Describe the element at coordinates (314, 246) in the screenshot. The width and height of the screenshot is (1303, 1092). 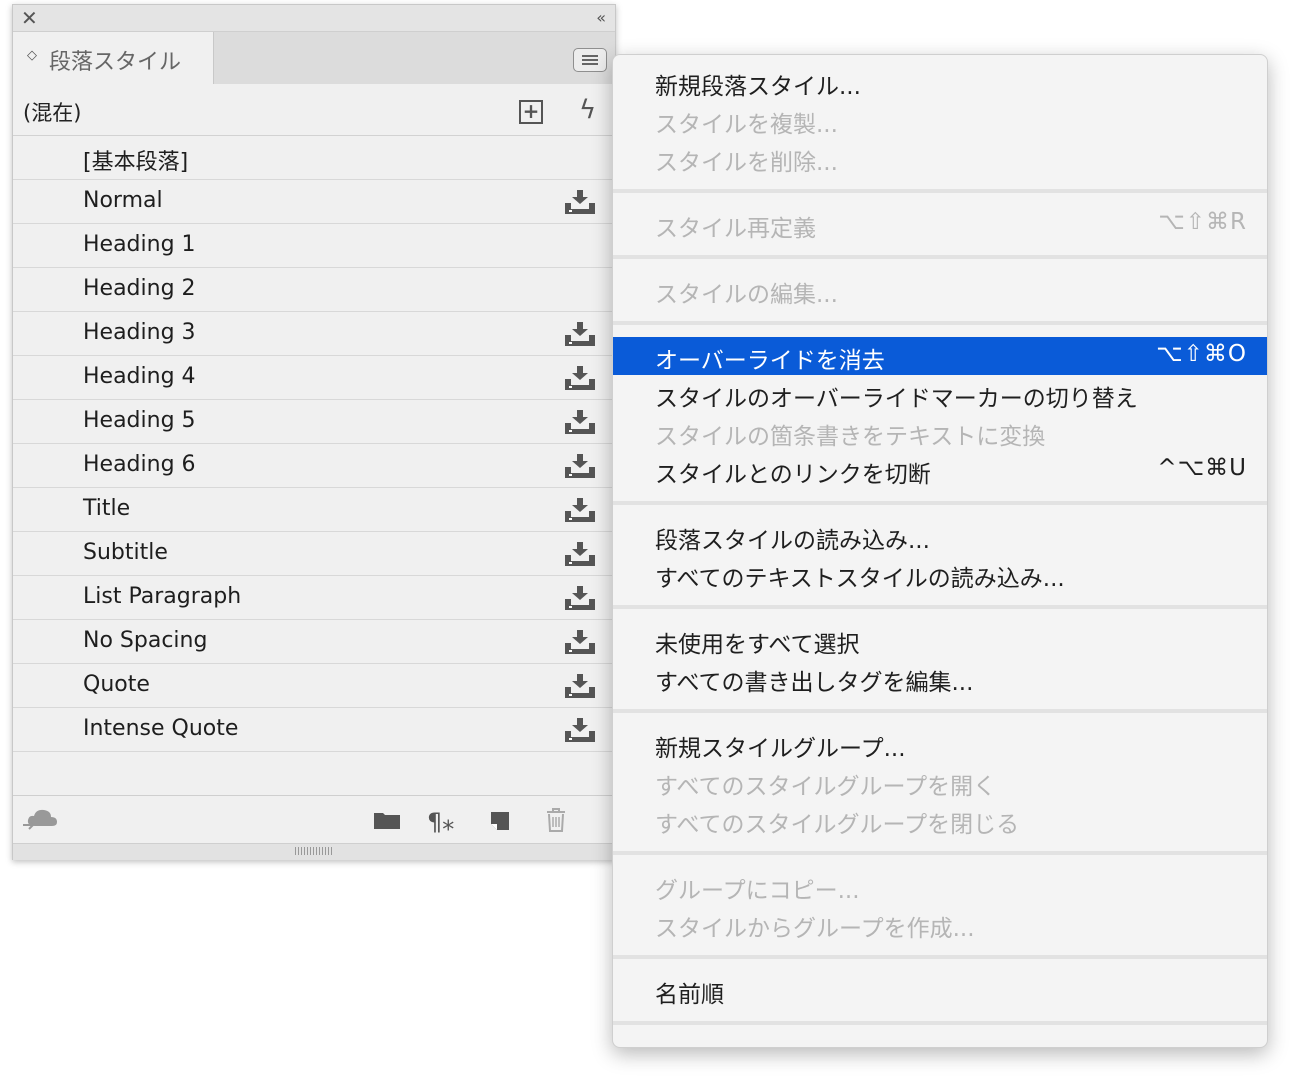
I see `style-list-item: Heading 1` at that location.